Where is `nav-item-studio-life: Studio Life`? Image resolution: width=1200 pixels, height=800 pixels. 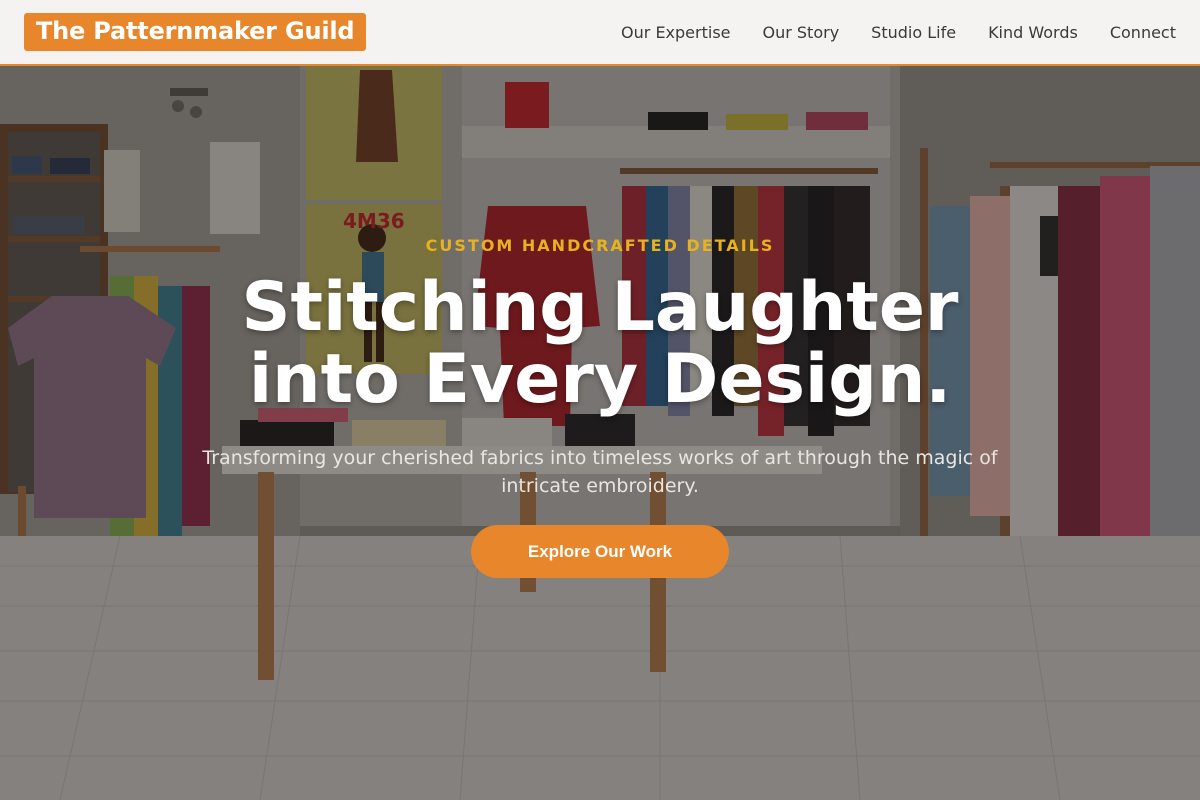 nav-item-studio-life: Studio Life is located at coordinates (913, 32).